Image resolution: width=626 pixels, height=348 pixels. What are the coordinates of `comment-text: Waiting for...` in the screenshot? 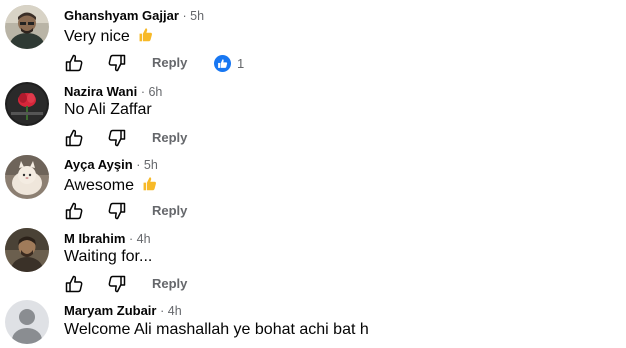 It's located at (108, 256).